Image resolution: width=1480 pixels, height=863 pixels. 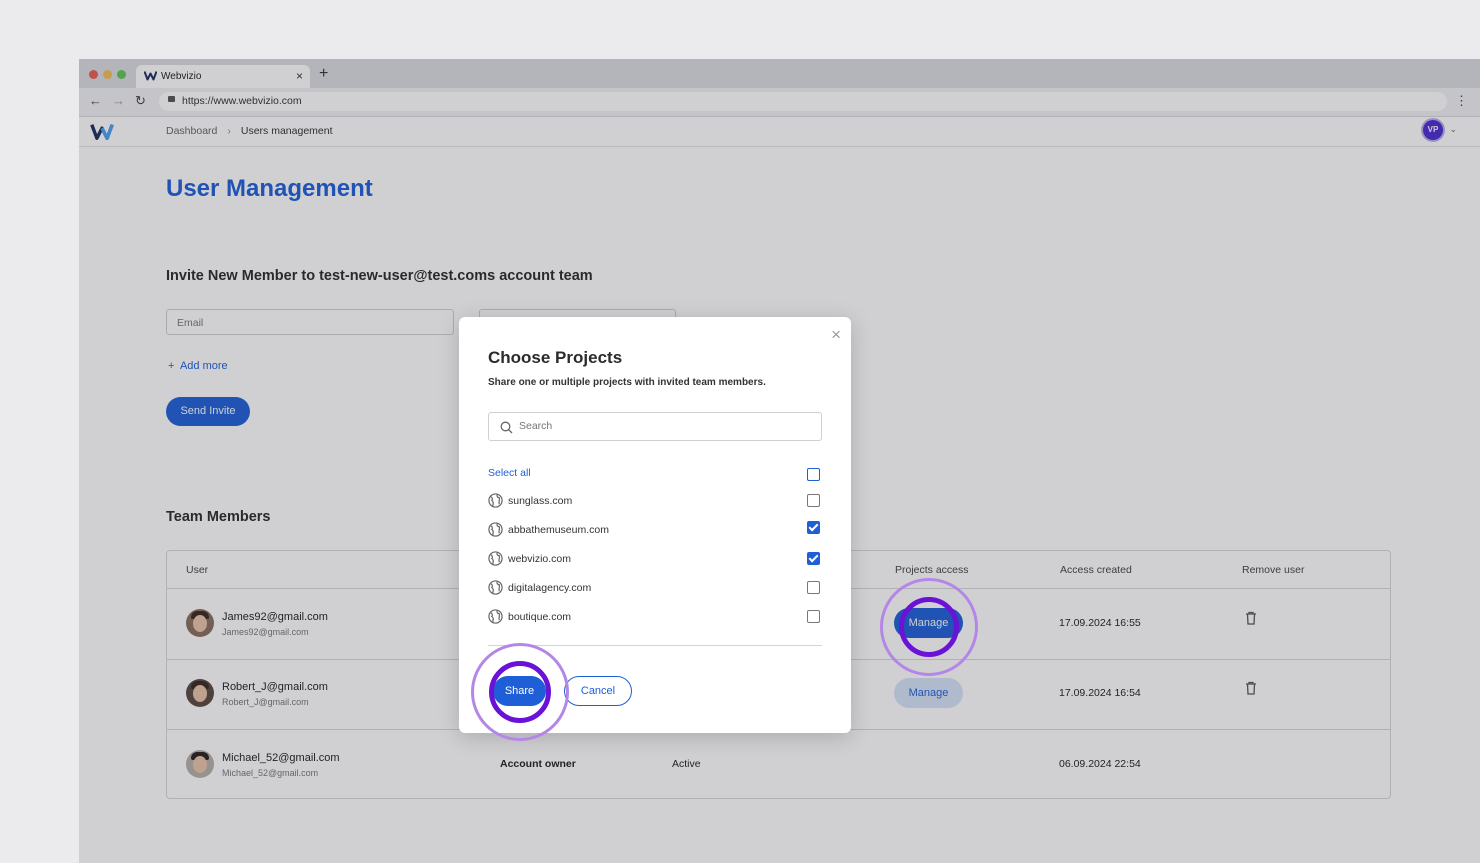 I want to click on project-name: boutique.com, so click(x=540, y=617).